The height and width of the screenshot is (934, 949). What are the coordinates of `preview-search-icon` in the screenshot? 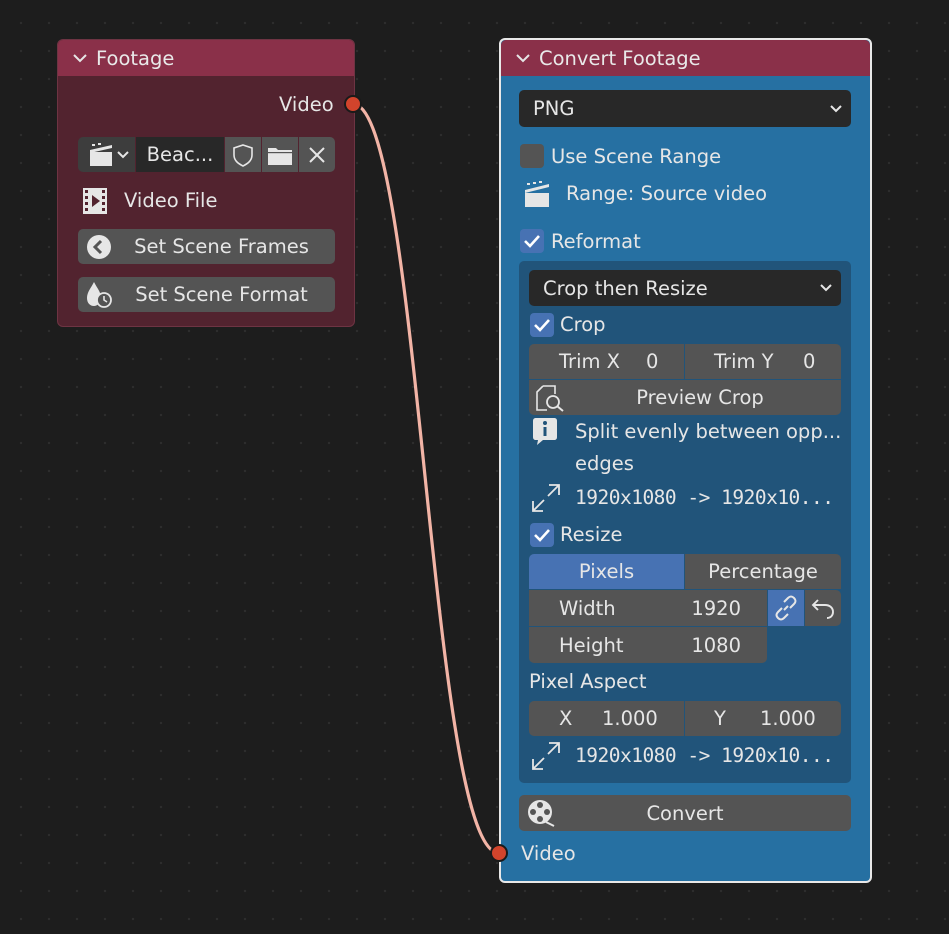 It's located at (550, 398).